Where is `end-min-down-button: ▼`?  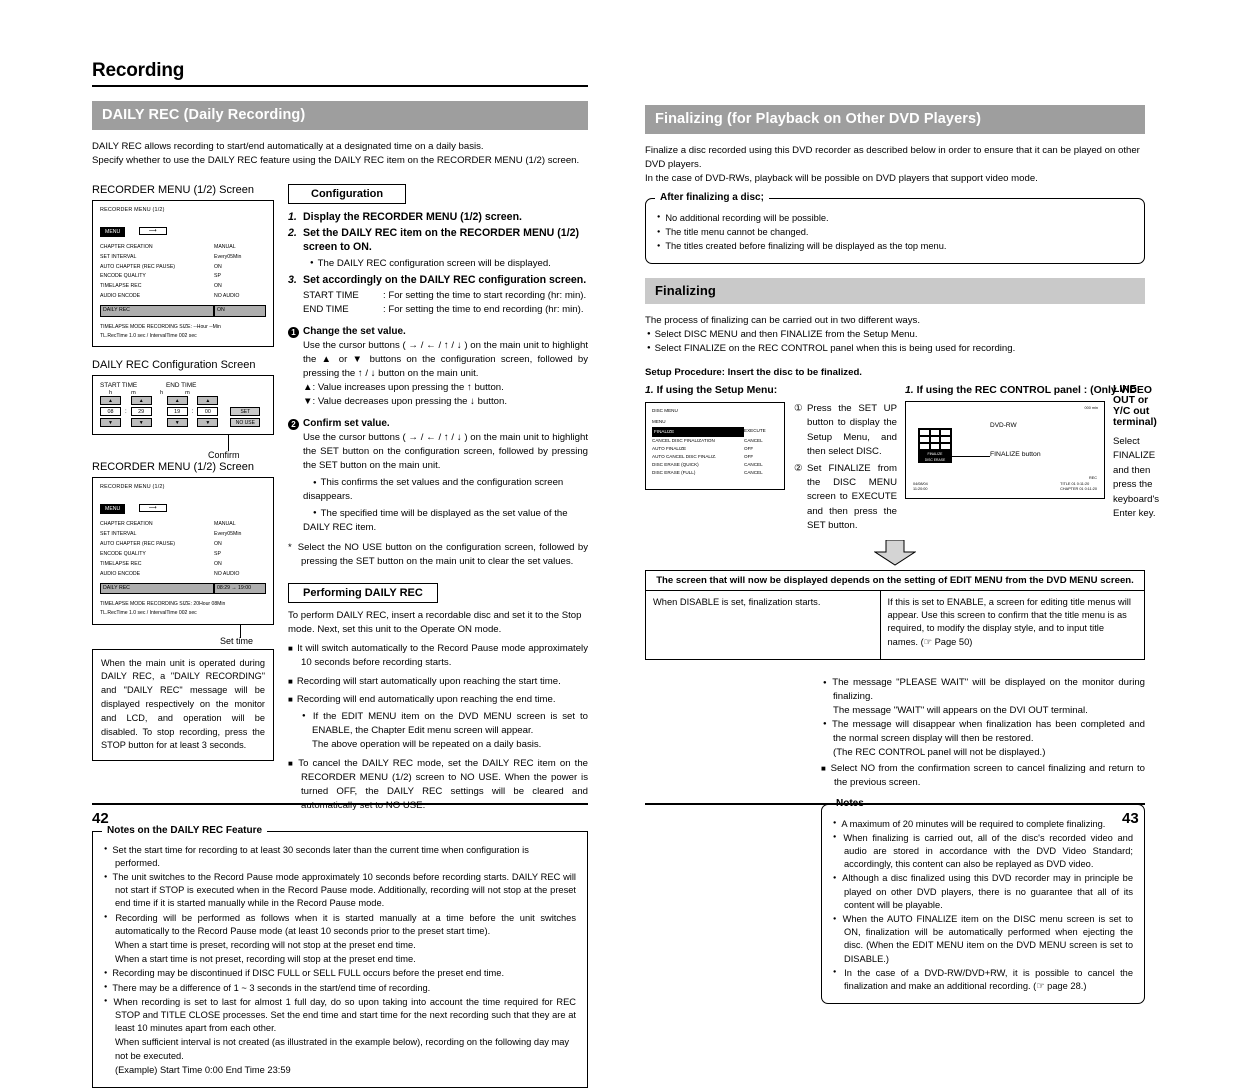
end-min-down-button: ▼ is located at coordinates (208, 423).